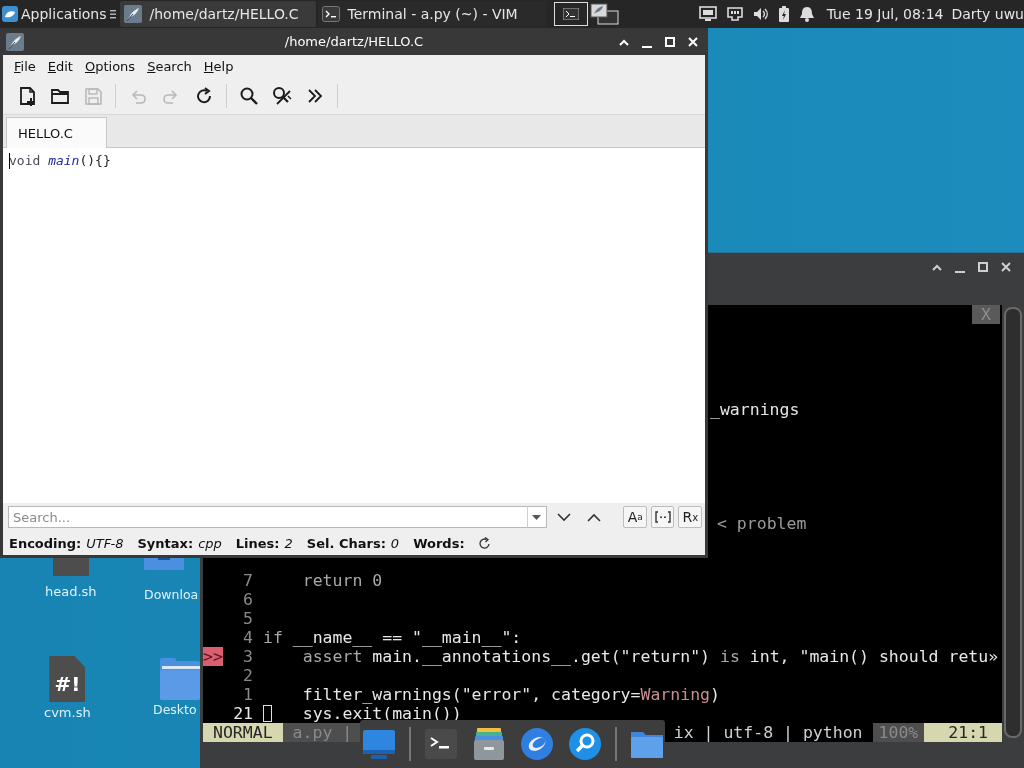 The height and width of the screenshot is (768, 1024). Describe the element at coordinates (650, 656) in the screenshot. I see `code-line: assert main.__annotations__.get("return") is int, "main() should retu»` at that location.